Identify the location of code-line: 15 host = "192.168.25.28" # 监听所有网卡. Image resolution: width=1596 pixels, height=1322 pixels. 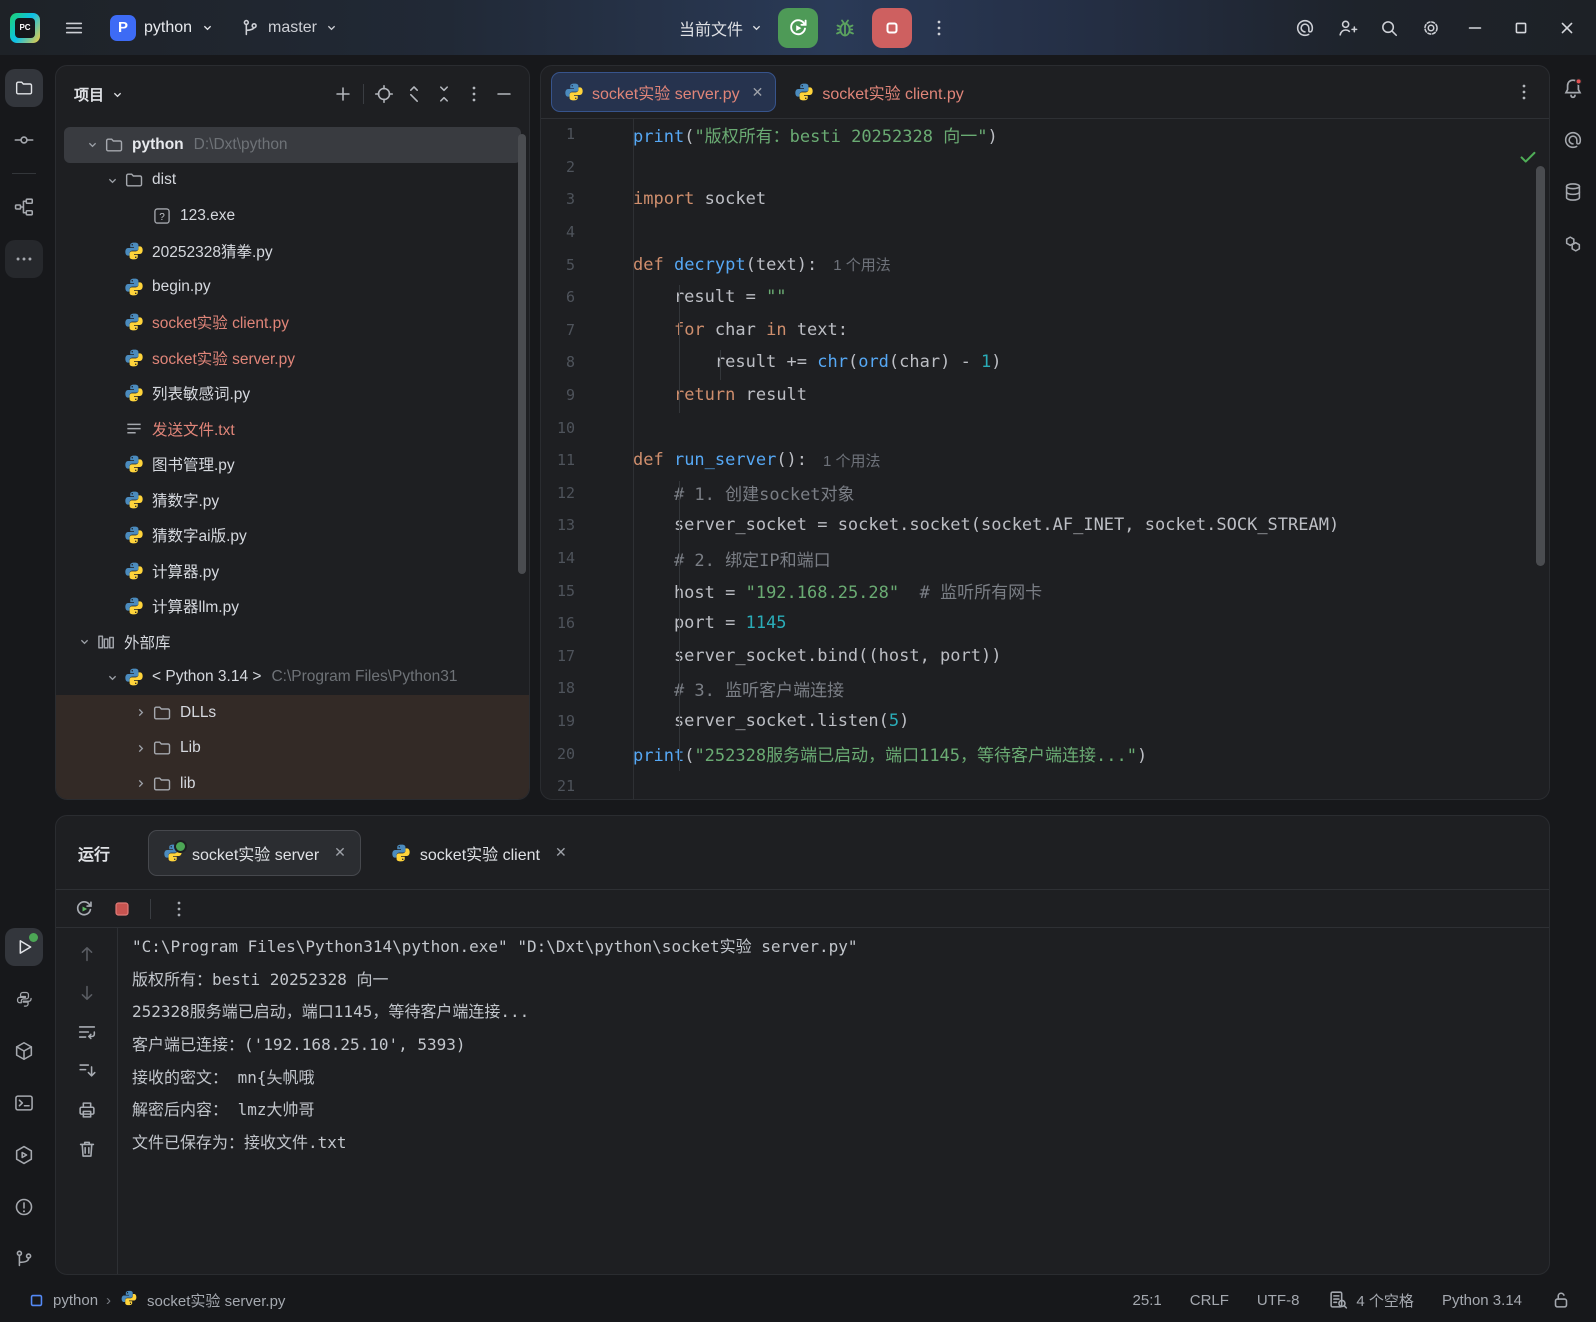
(1045, 590).